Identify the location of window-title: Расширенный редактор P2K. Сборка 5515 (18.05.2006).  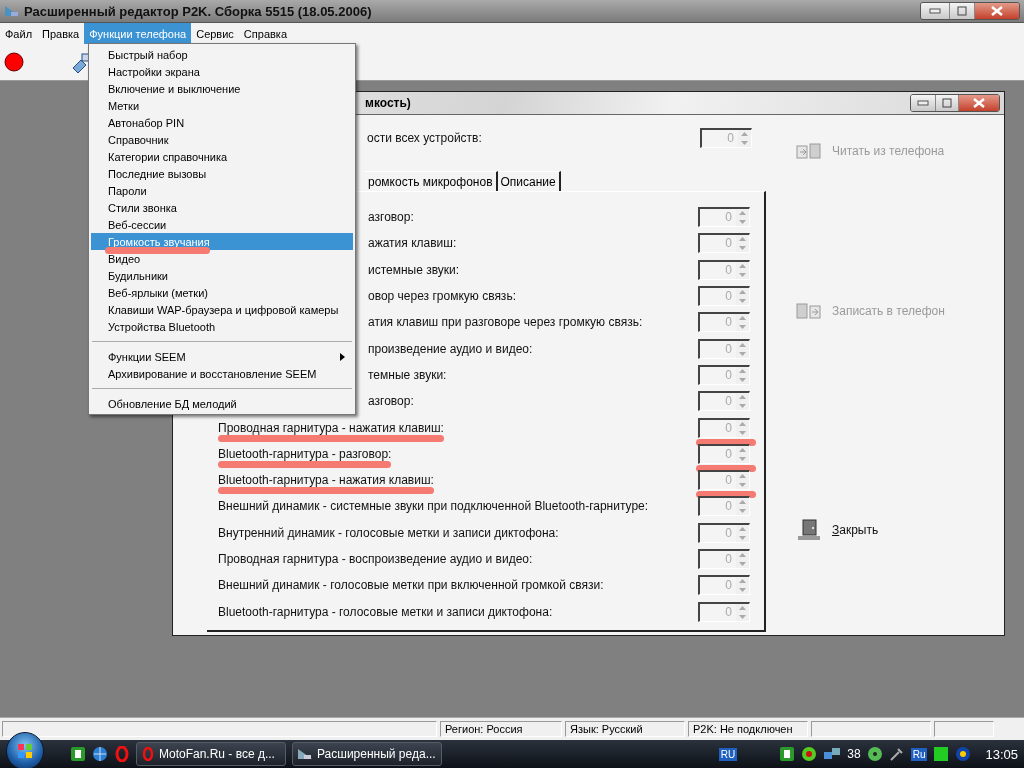
(198, 11).